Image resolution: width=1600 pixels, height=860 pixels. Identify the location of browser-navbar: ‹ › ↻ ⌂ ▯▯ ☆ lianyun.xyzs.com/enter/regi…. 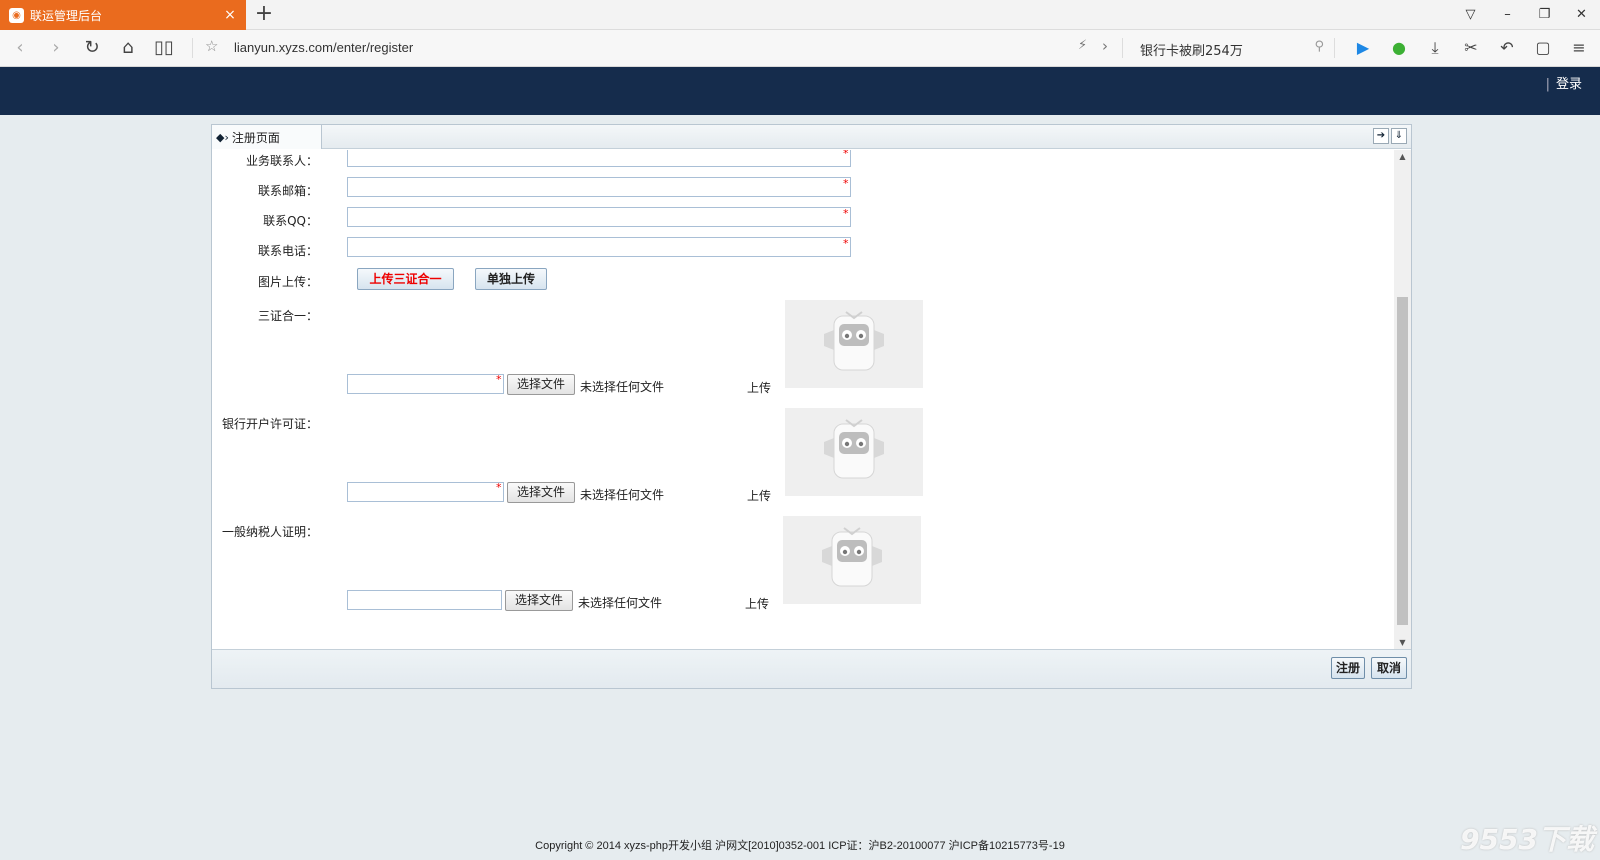
(800, 48).